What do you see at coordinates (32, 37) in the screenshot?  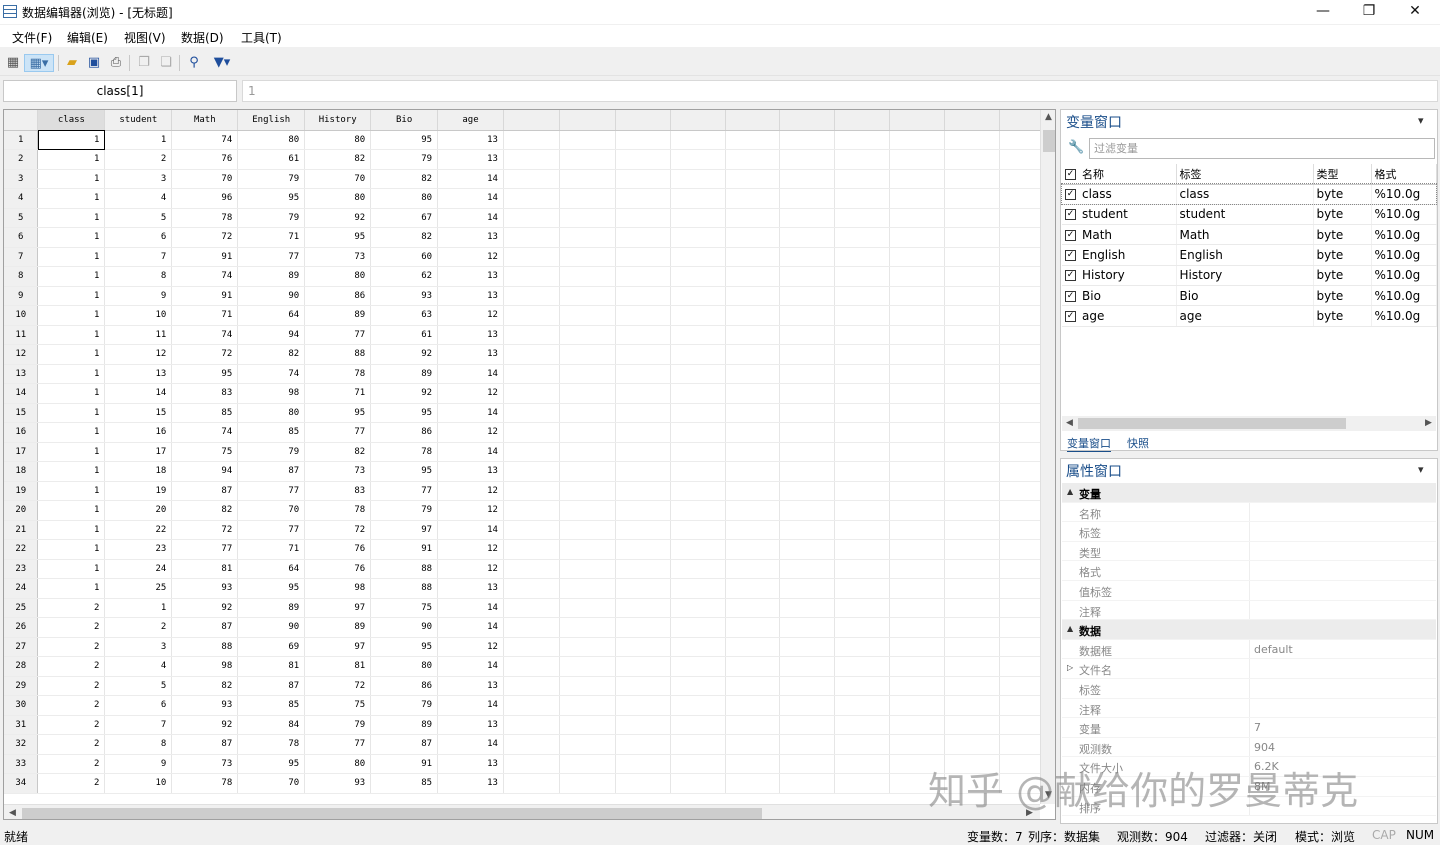 I see `menu-file: 文件(F)` at bounding box center [32, 37].